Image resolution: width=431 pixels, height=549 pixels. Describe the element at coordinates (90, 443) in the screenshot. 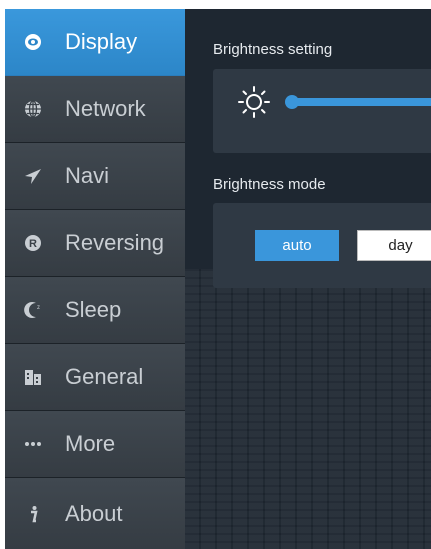

I see `sidebar-item-label: More` at that location.